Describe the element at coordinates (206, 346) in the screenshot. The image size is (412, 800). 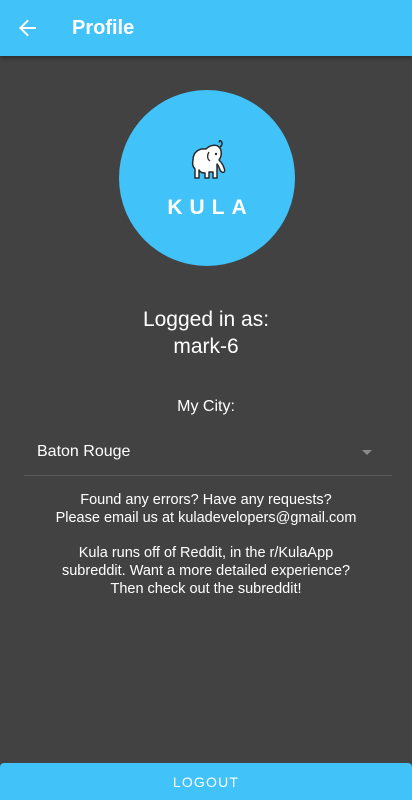
I see `username: mark-6` at that location.